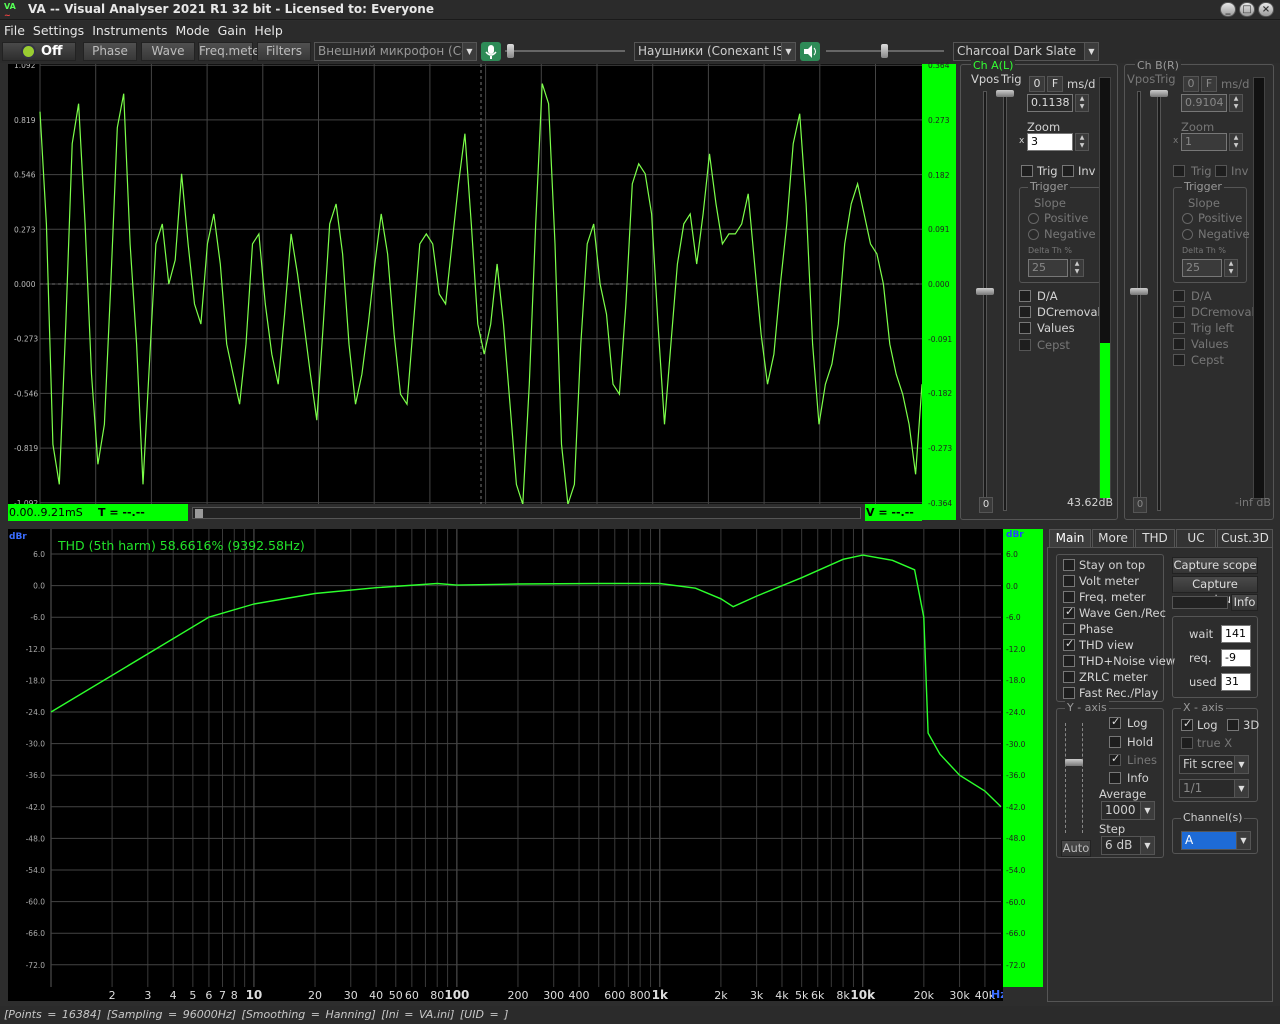 The image size is (1280, 1024). I want to click on menu-gain: Gain, so click(232, 29).